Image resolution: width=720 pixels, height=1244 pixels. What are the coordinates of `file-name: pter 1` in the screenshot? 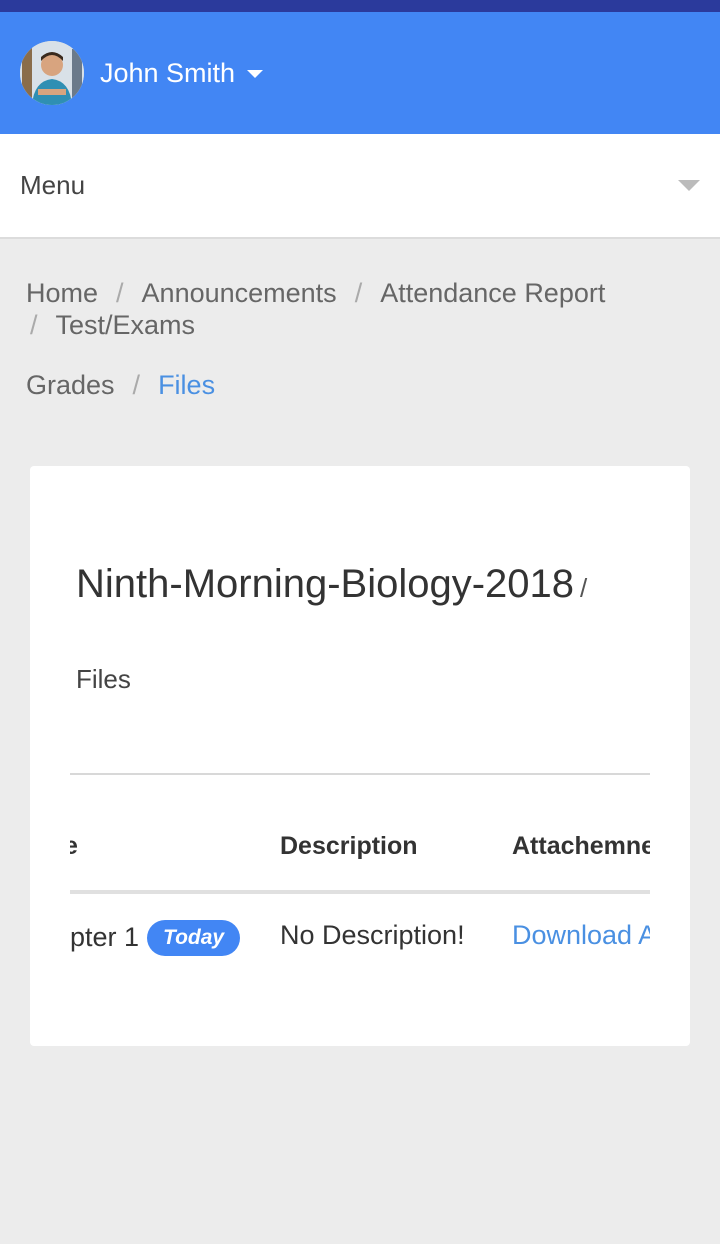 It's located at (105, 937).